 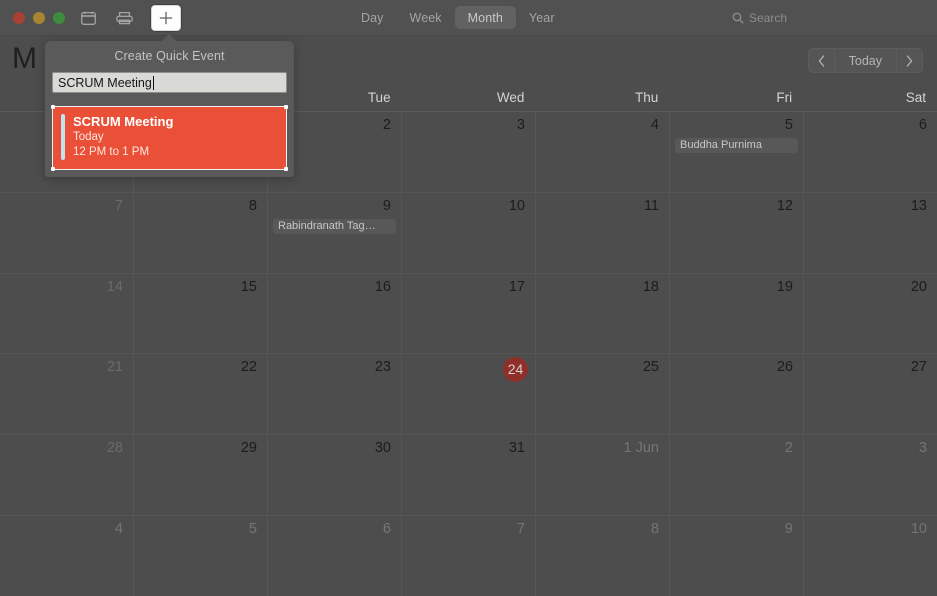 What do you see at coordinates (286, 169) in the screenshot?
I see `resize-handle-bottom-right` at bounding box center [286, 169].